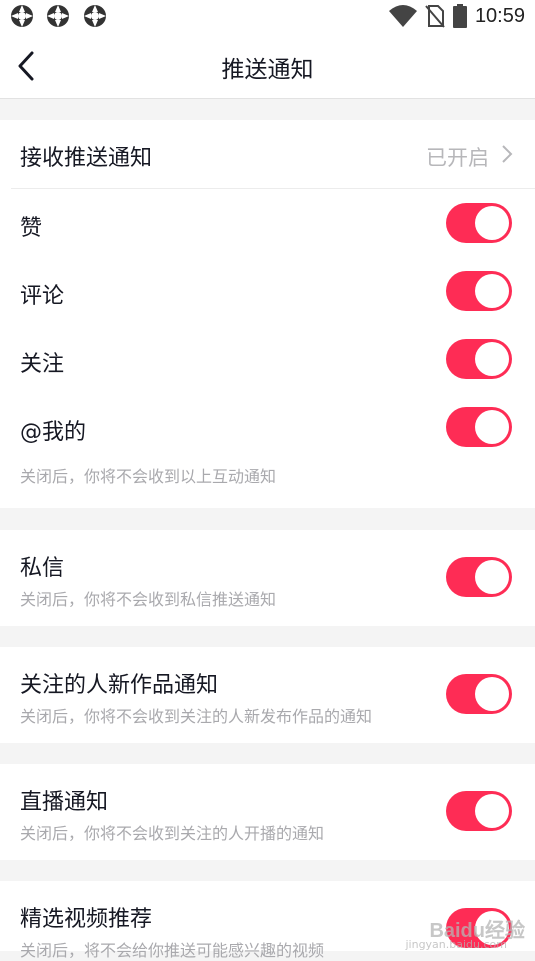 This screenshot has width=535, height=961. I want to click on follows-label: 关注, so click(42, 364).